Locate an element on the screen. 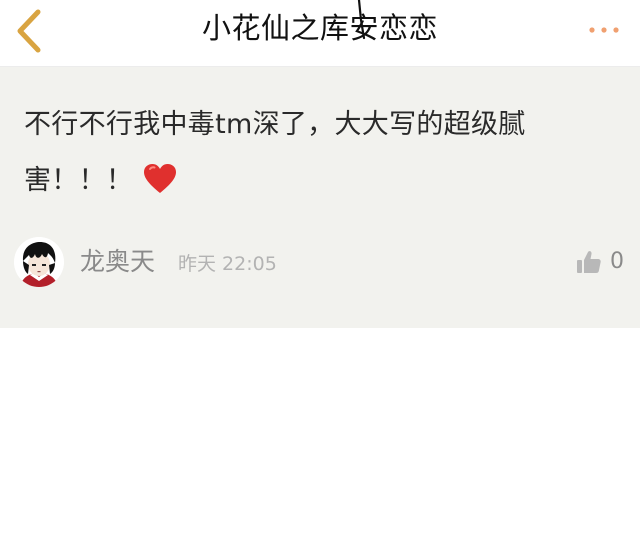 Image resolution: width=640 pixels, height=536 pixels. pen-stroke-mark is located at coordinates (361, 20).